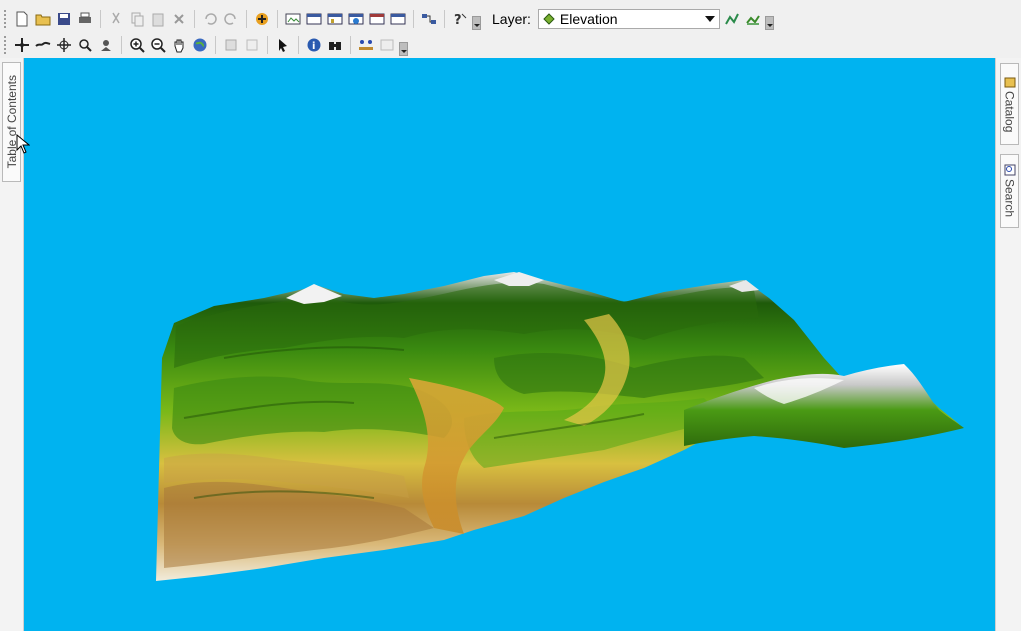 The width and height of the screenshot is (1021, 631). What do you see at coordinates (1009, 111) in the screenshot?
I see `catalog-label: Catalog` at bounding box center [1009, 111].